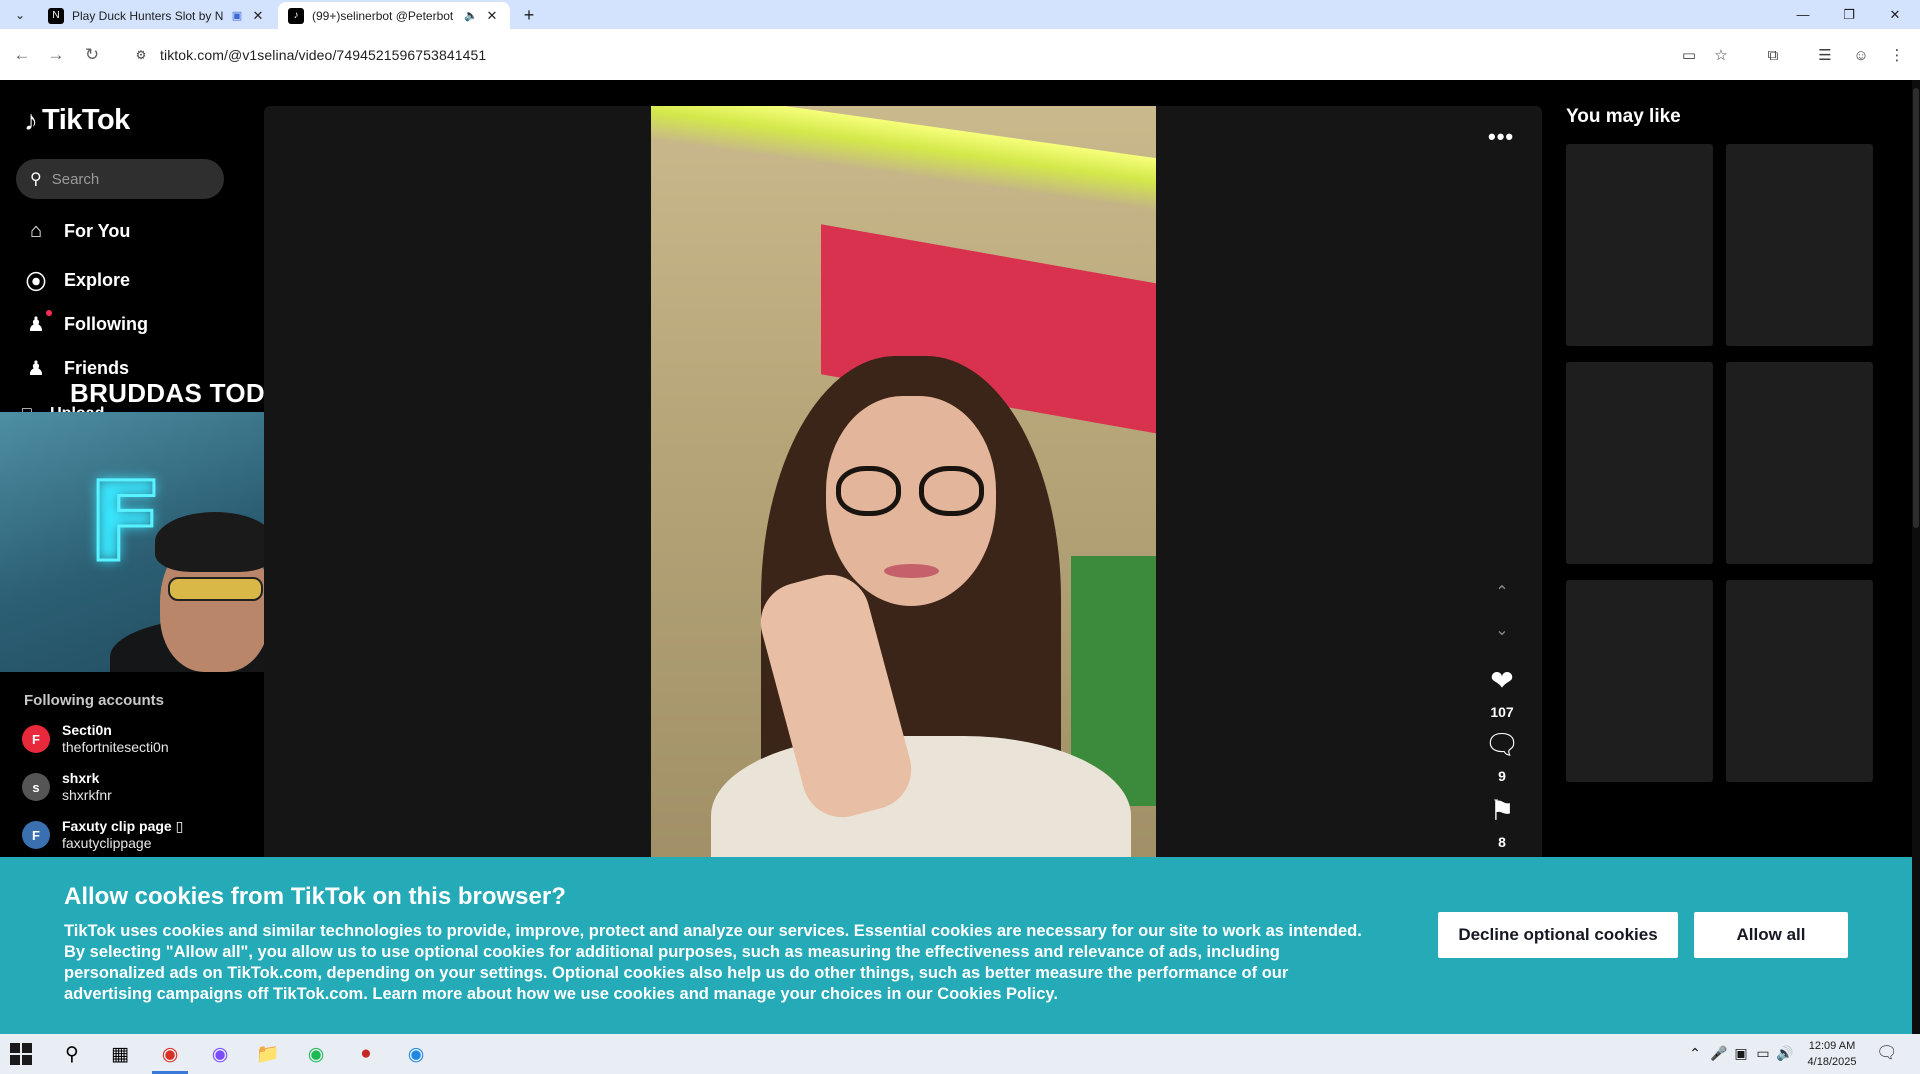 The width and height of the screenshot is (1920, 1074). I want to click on led-light-strip, so click(903, 160).